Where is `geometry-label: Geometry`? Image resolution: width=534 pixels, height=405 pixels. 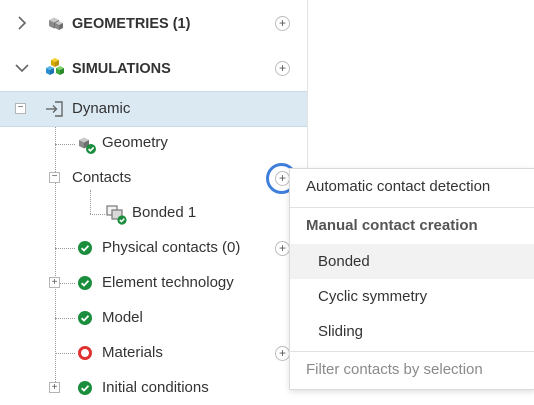 geometry-label: Geometry is located at coordinates (135, 142).